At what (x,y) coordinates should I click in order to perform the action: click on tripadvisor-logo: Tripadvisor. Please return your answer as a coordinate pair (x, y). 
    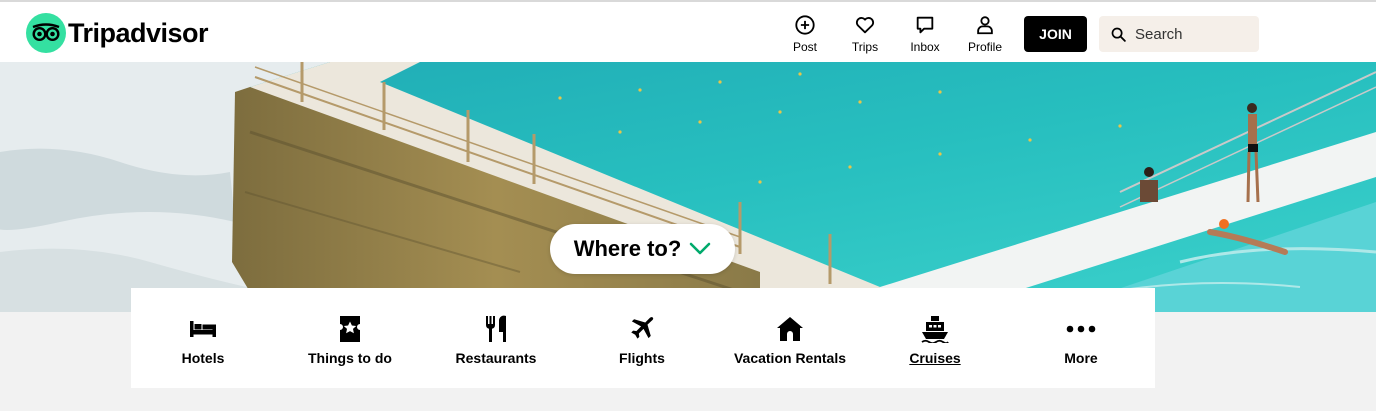
    Looking at the image, I should click on (117, 33).